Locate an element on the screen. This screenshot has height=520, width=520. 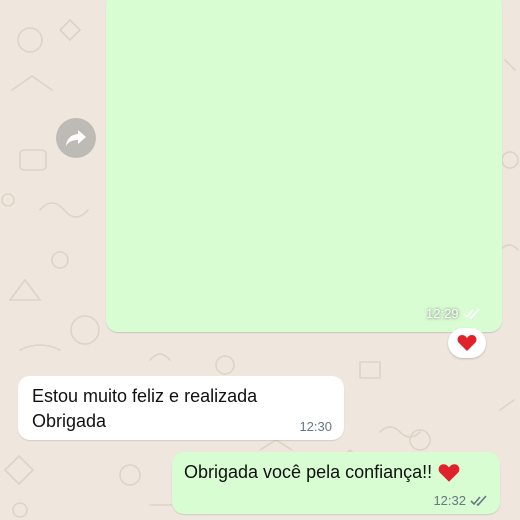
forward-button is located at coordinates (76, 138).